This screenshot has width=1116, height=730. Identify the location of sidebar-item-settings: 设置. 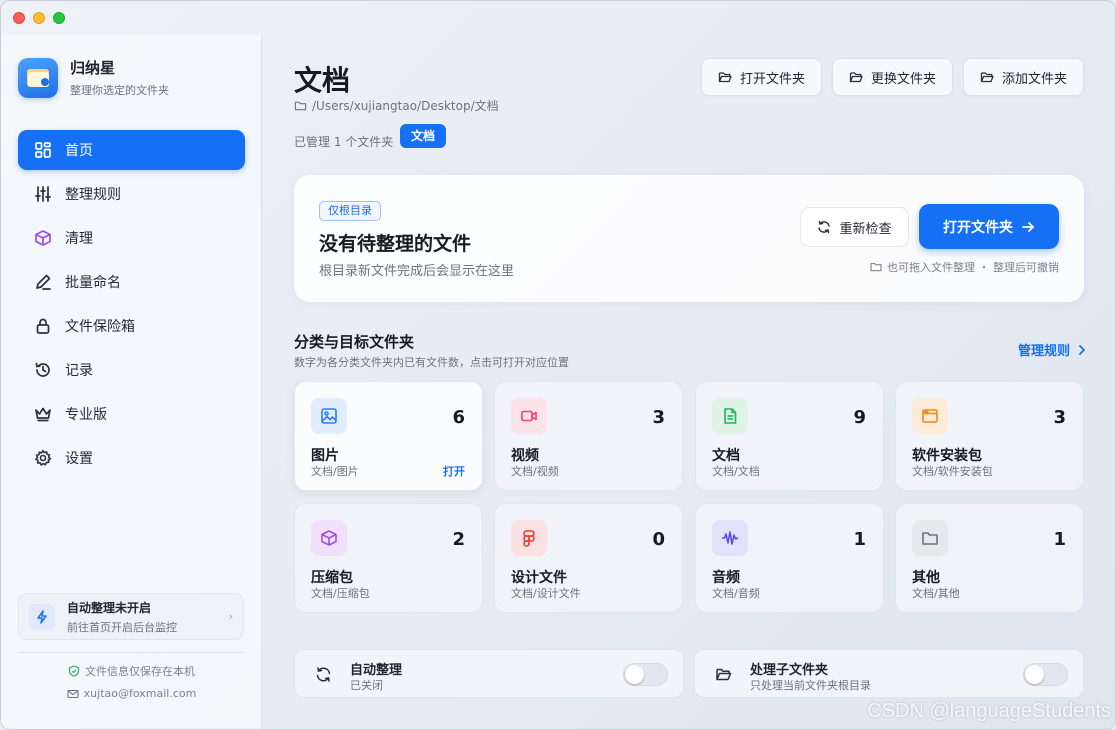
(131, 458).